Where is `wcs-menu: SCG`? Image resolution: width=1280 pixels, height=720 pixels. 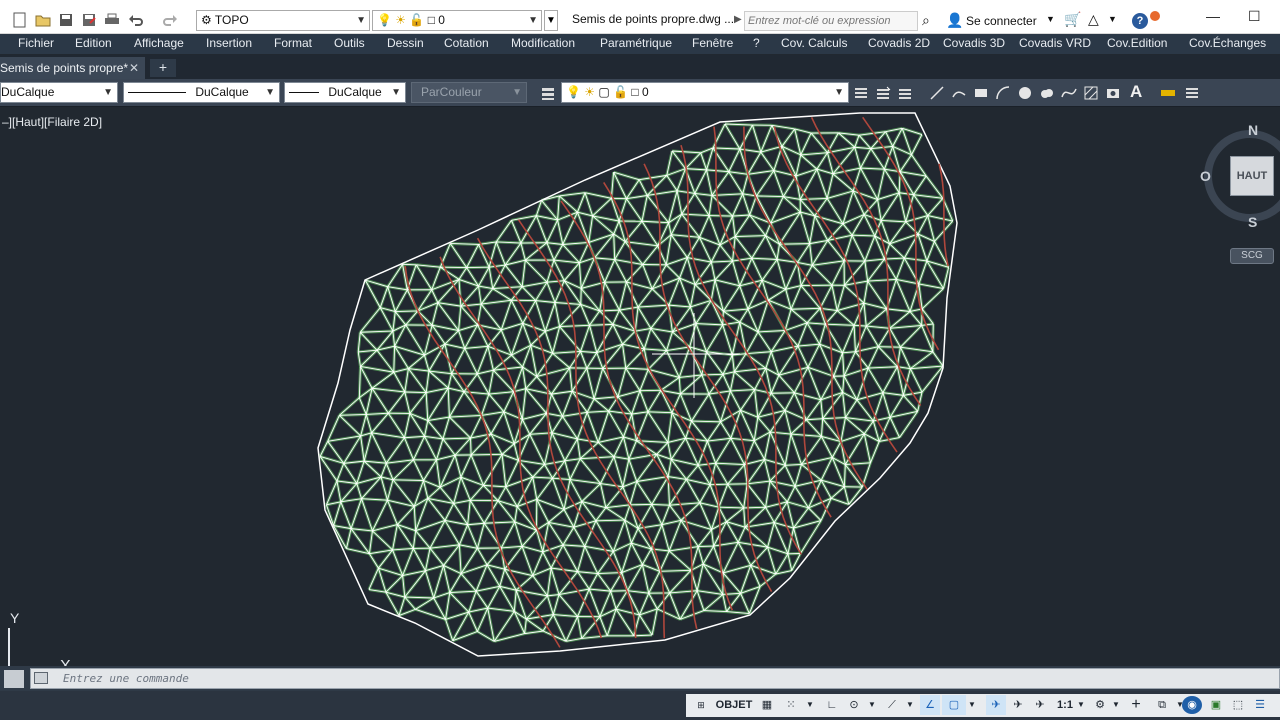
wcs-menu: SCG is located at coordinates (1252, 256).